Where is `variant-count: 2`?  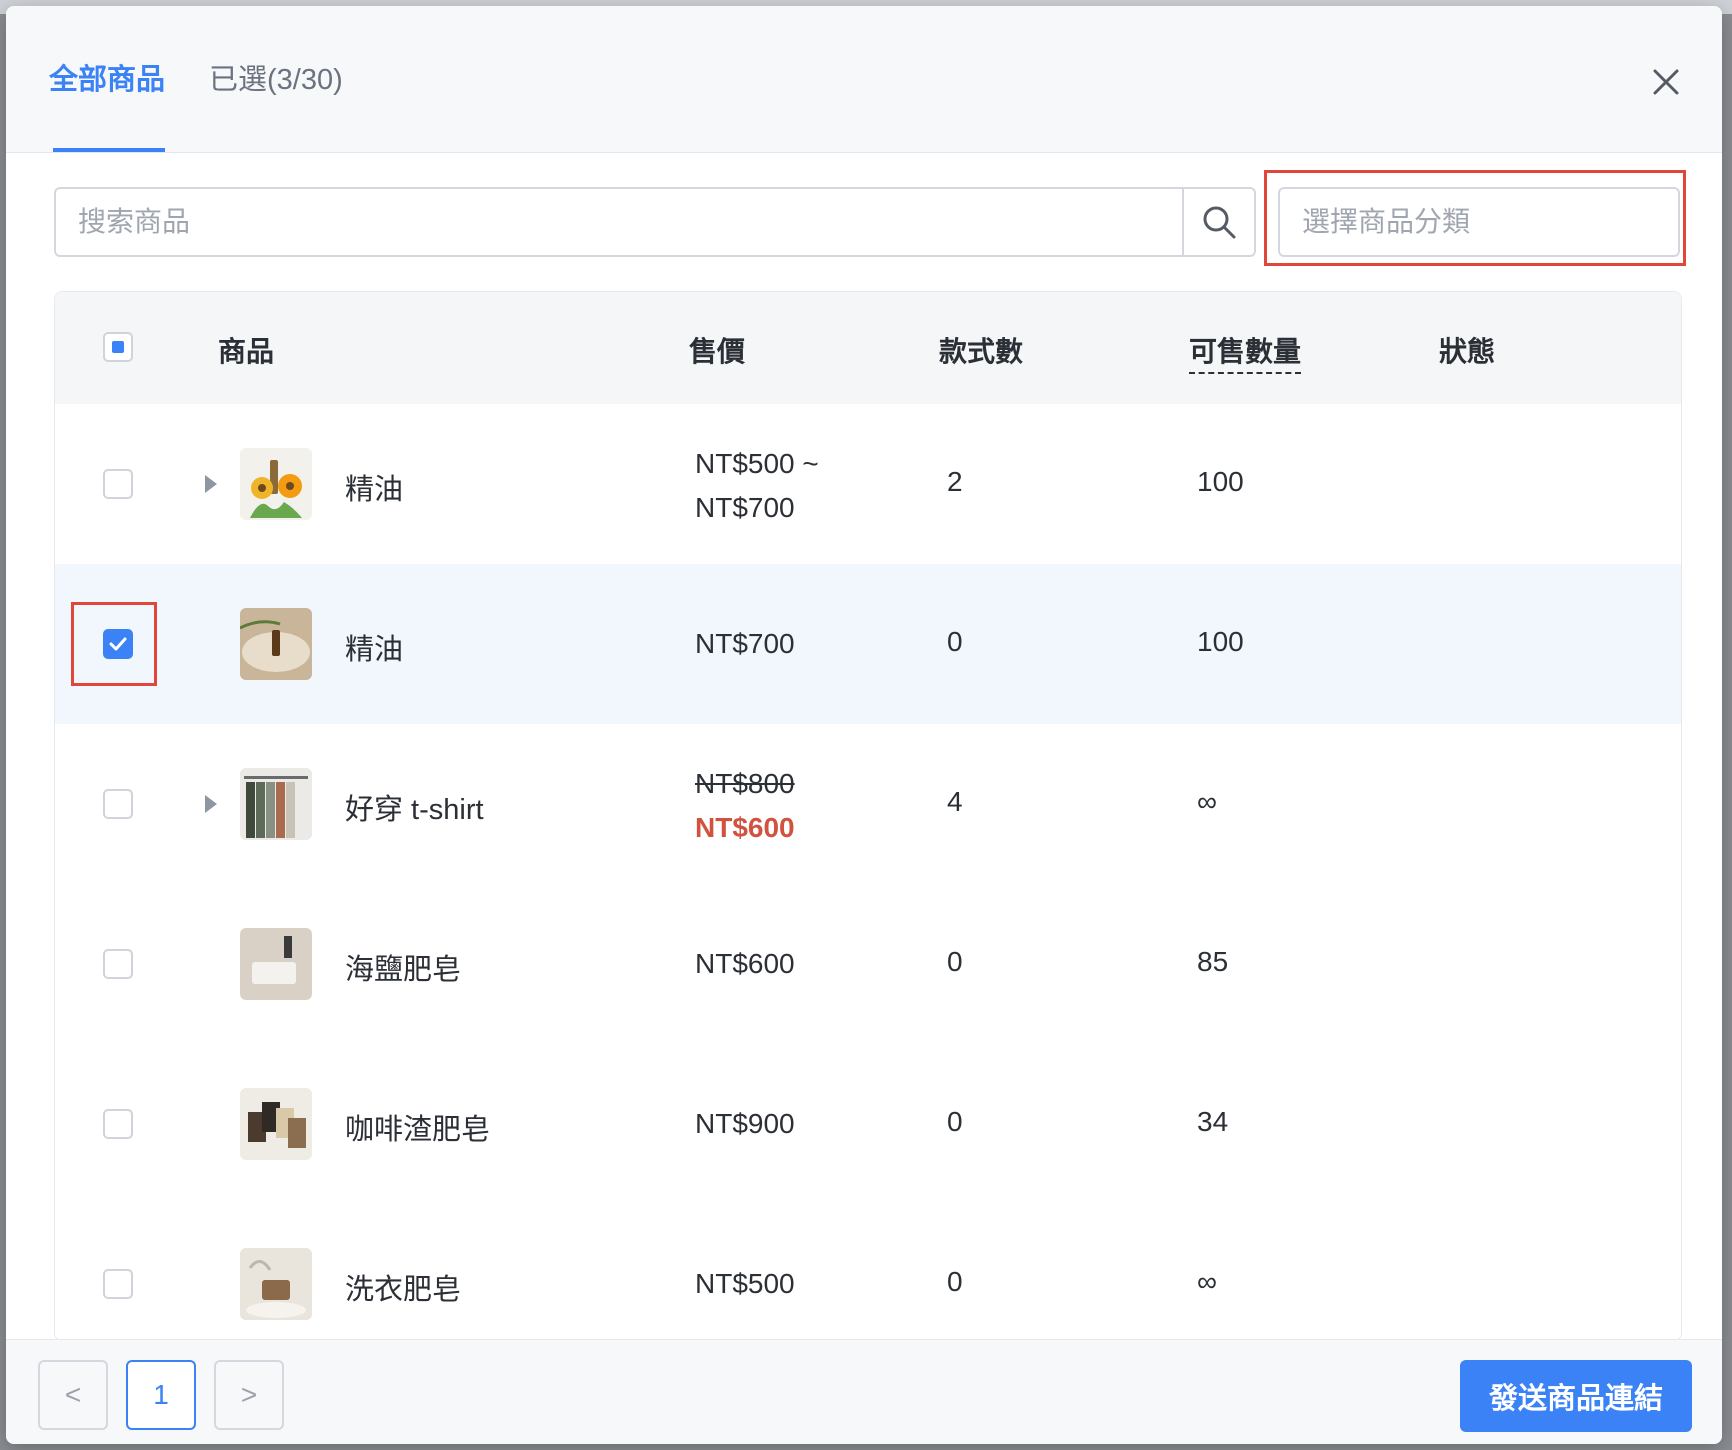
variant-count: 2 is located at coordinates (955, 481).